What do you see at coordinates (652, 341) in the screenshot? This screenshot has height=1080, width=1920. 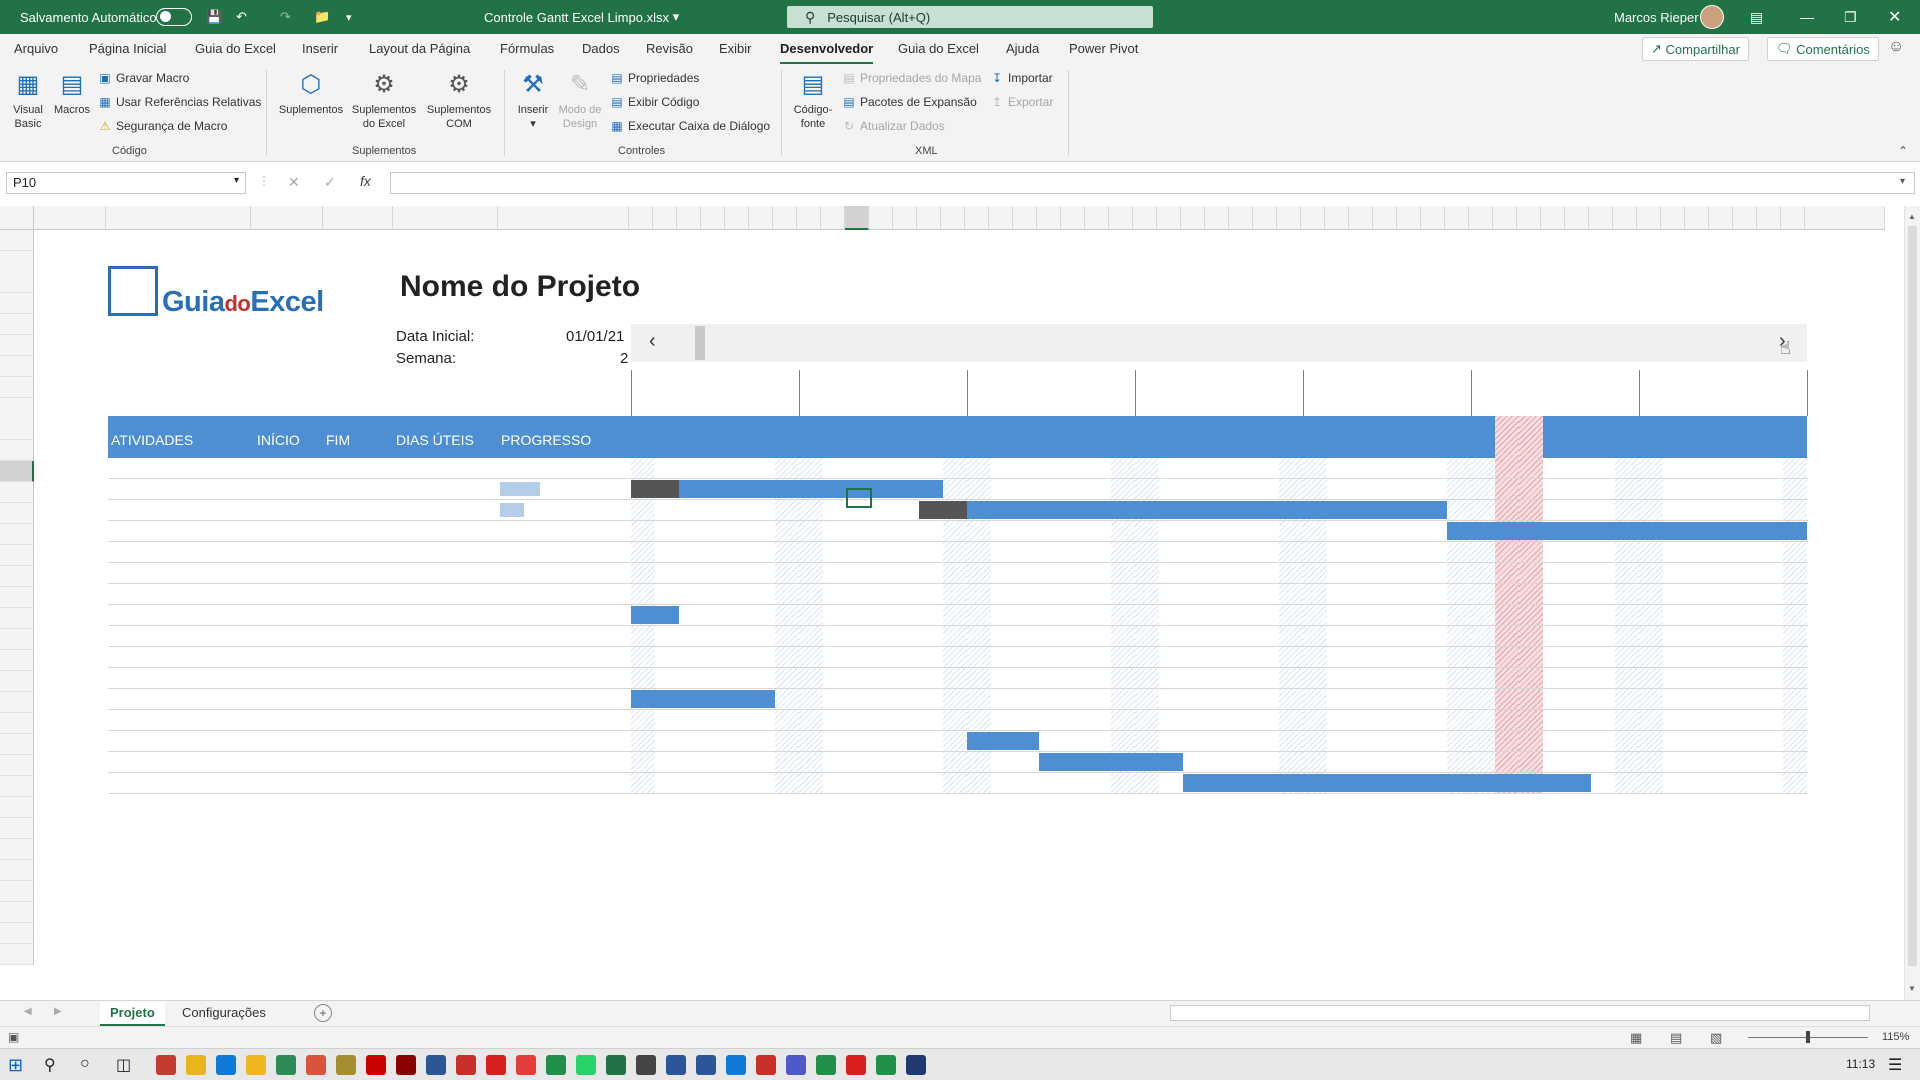 I see `scroll-left-icon: ‹` at bounding box center [652, 341].